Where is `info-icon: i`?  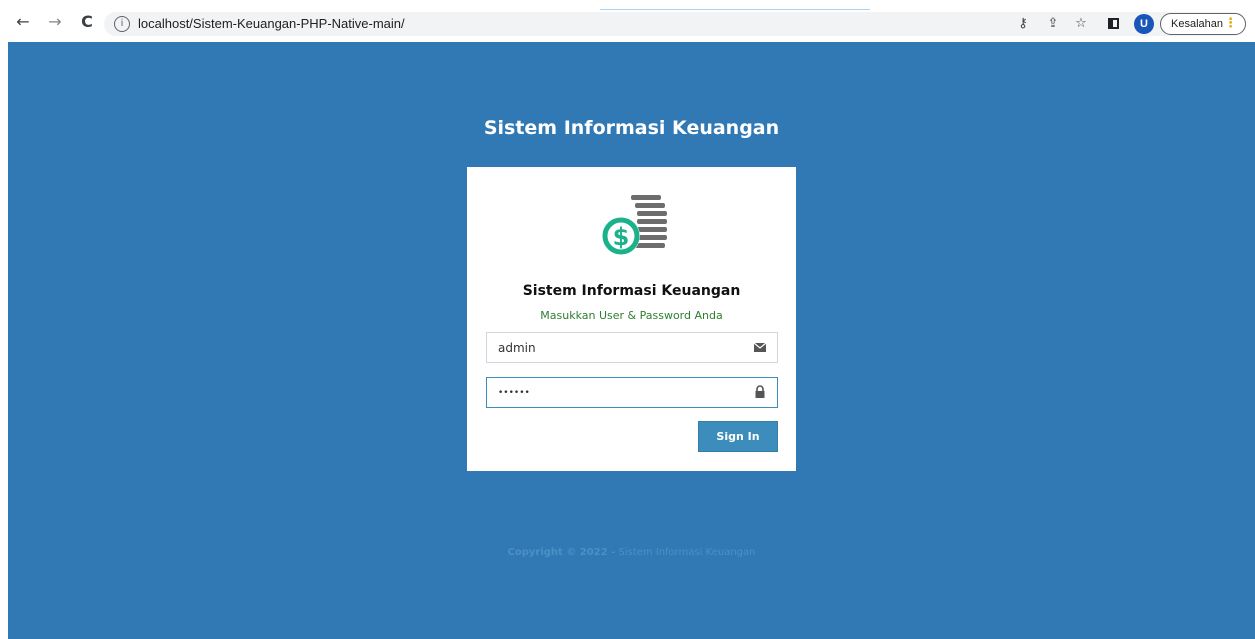
info-icon: i is located at coordinates (122, 24).